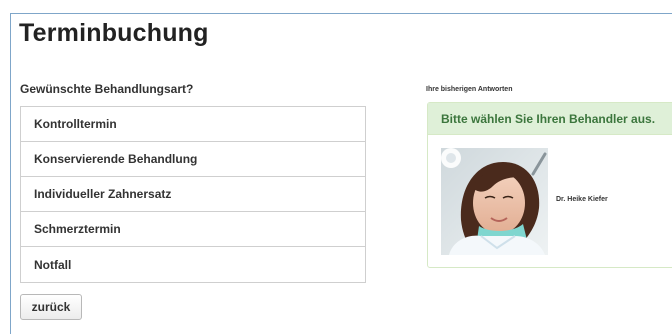 The image size is (672, 334). Describe the element at coordinates (193, 229) in the screenshot. I see `option-schmerztermin: Schmerztermin` at that location.